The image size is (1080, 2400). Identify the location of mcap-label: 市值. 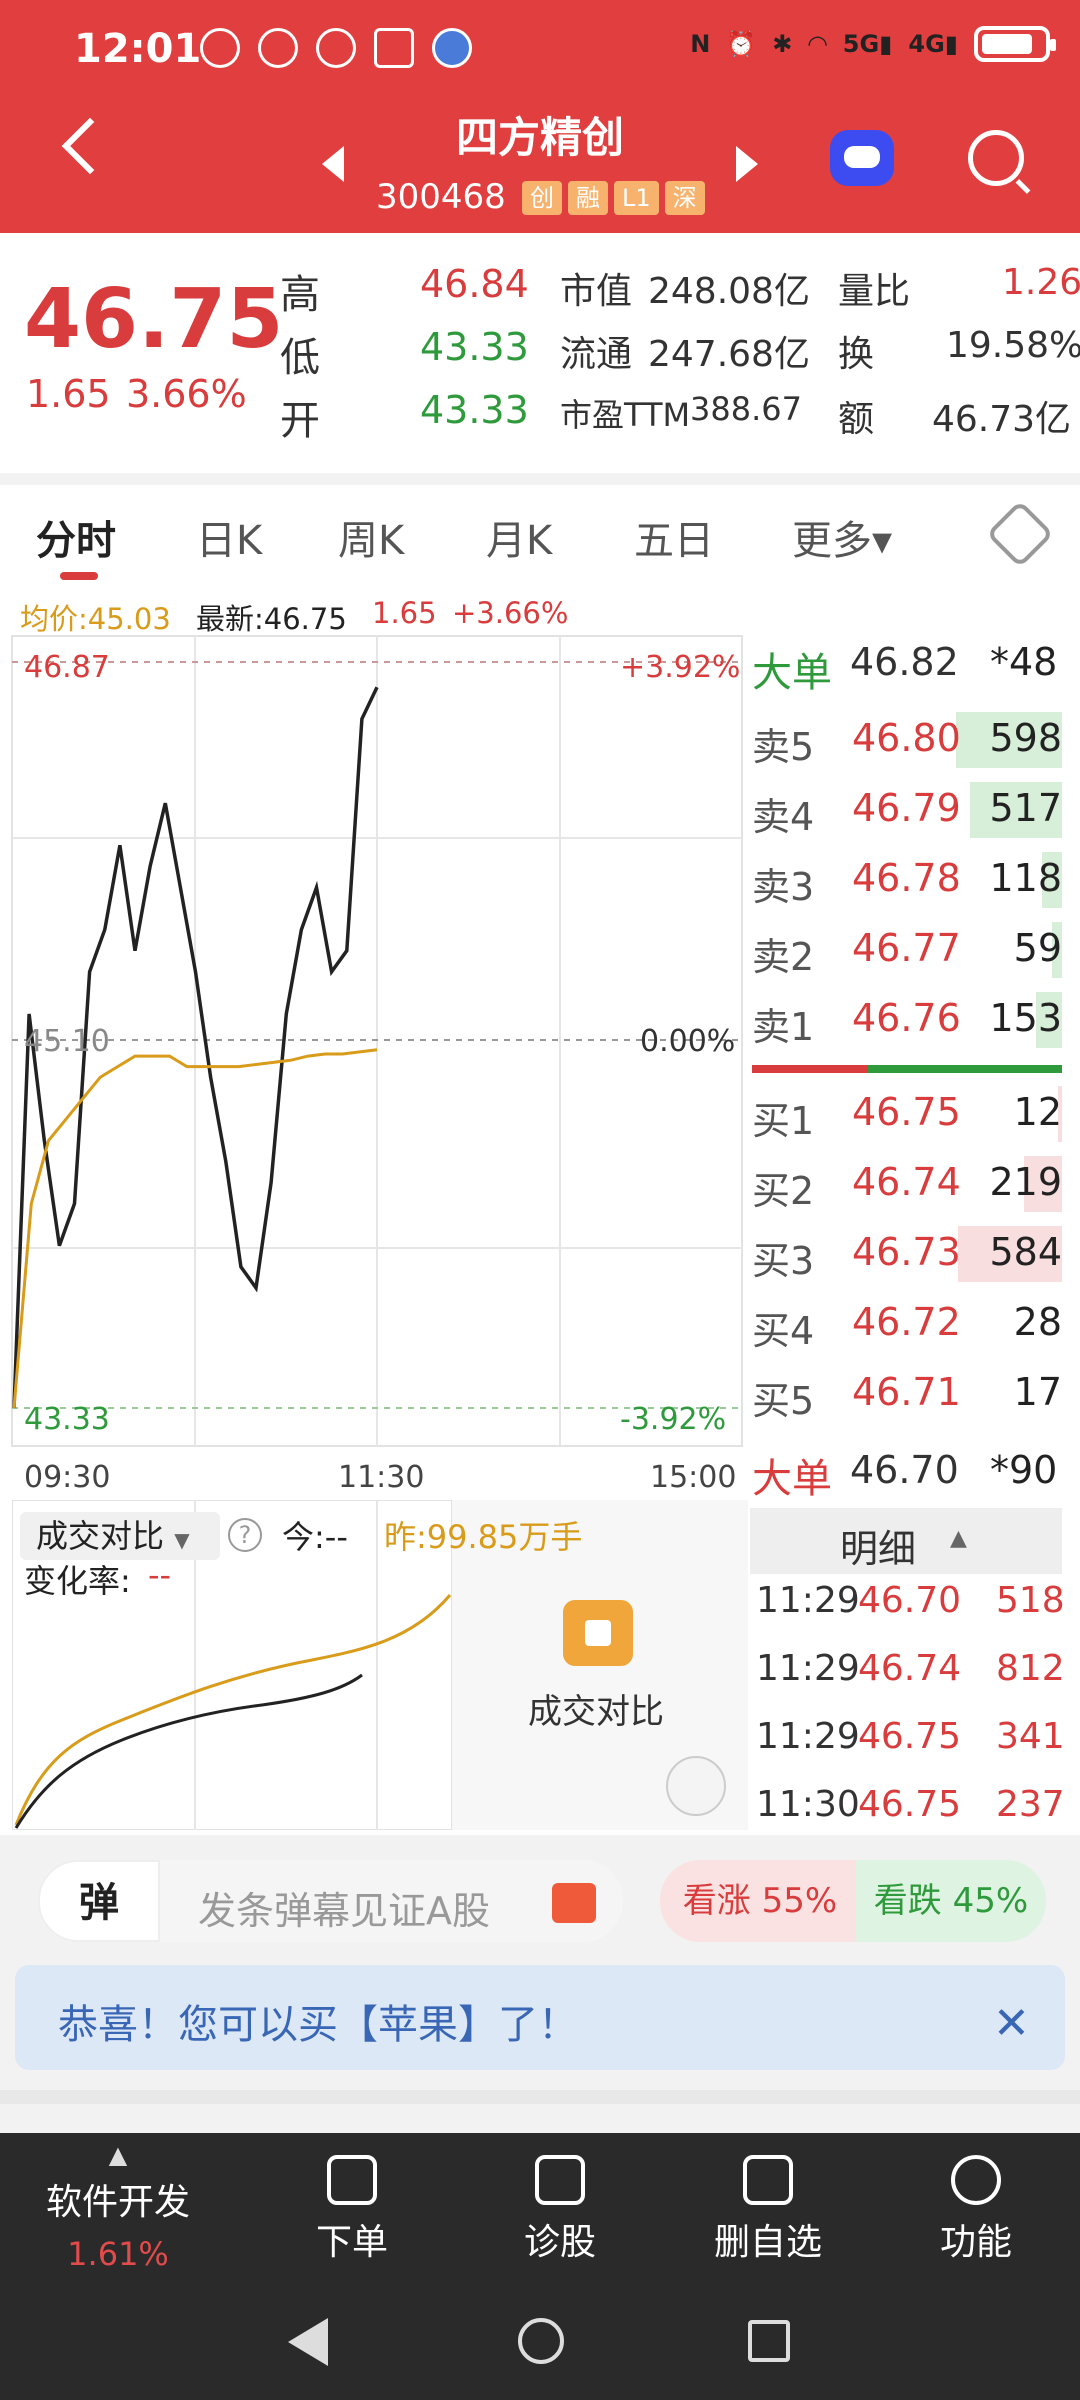
(596, 291).